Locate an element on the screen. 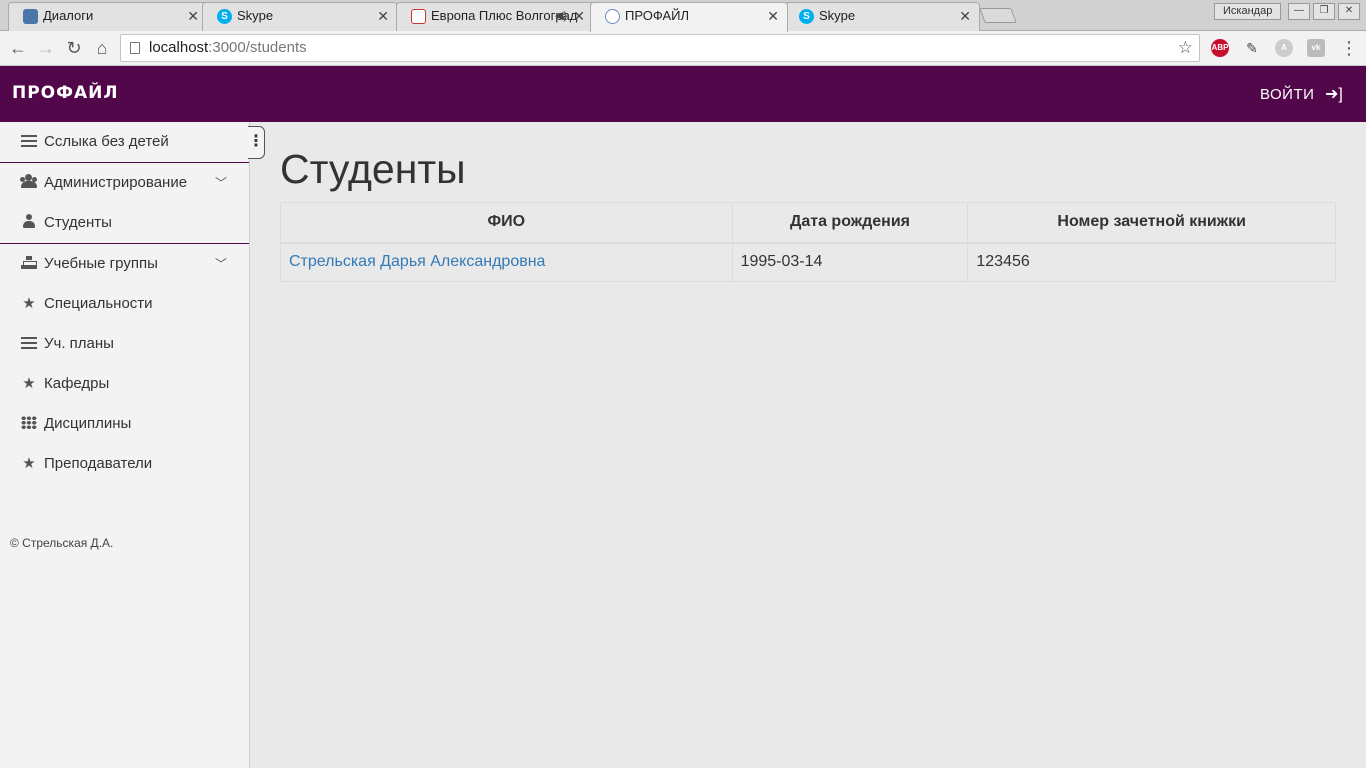 The height and width of the screenshot is (768, 1366). sidebar-item-specialties: ★ Специальности is located at coordinates (124, 304).